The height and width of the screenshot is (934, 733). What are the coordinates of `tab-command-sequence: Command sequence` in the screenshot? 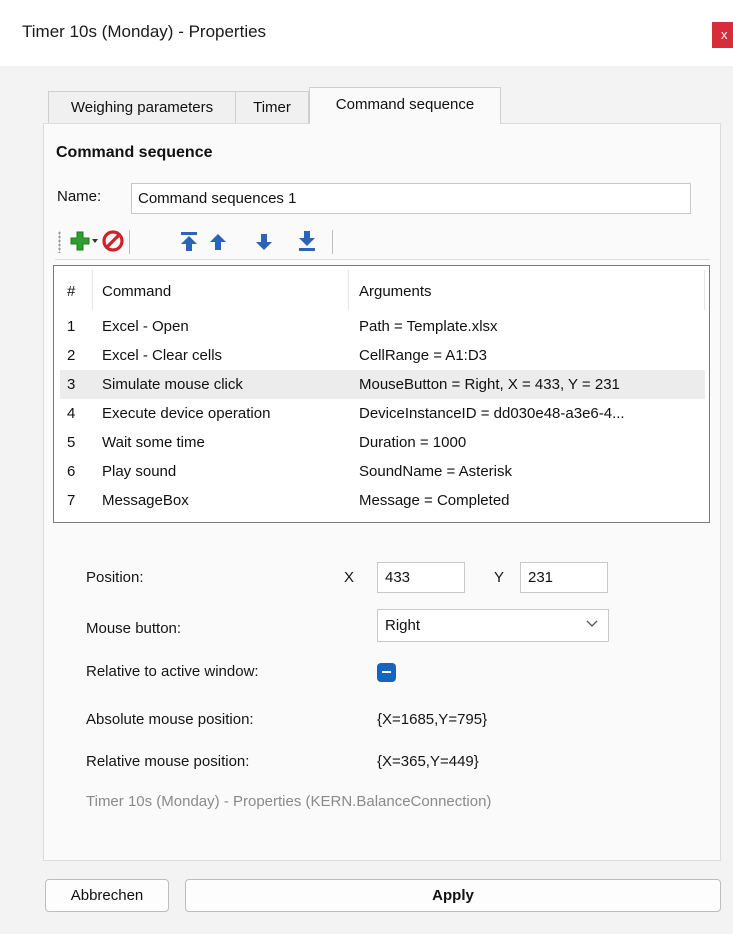 It's located at (405, 105).